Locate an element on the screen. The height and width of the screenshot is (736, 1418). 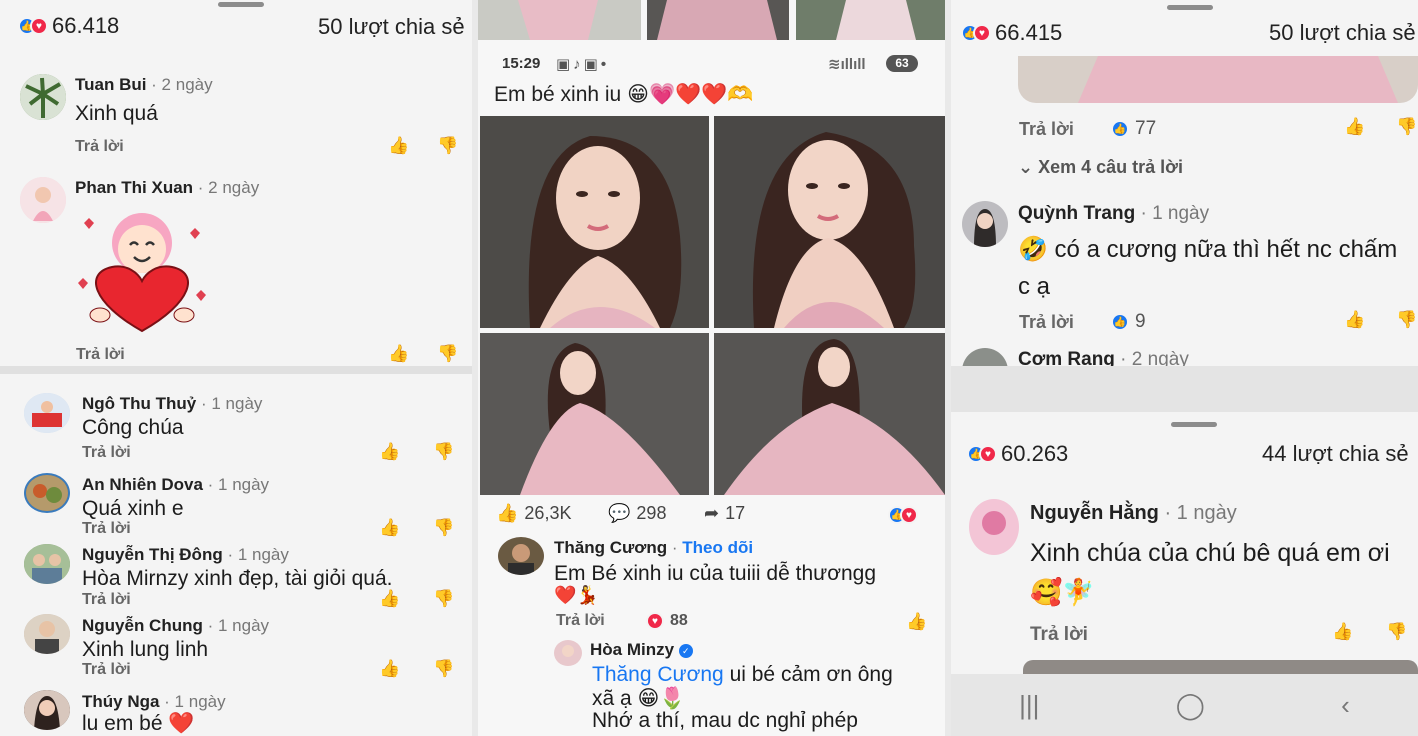
full-dress-photo-image is located at coordinates (594, 414).